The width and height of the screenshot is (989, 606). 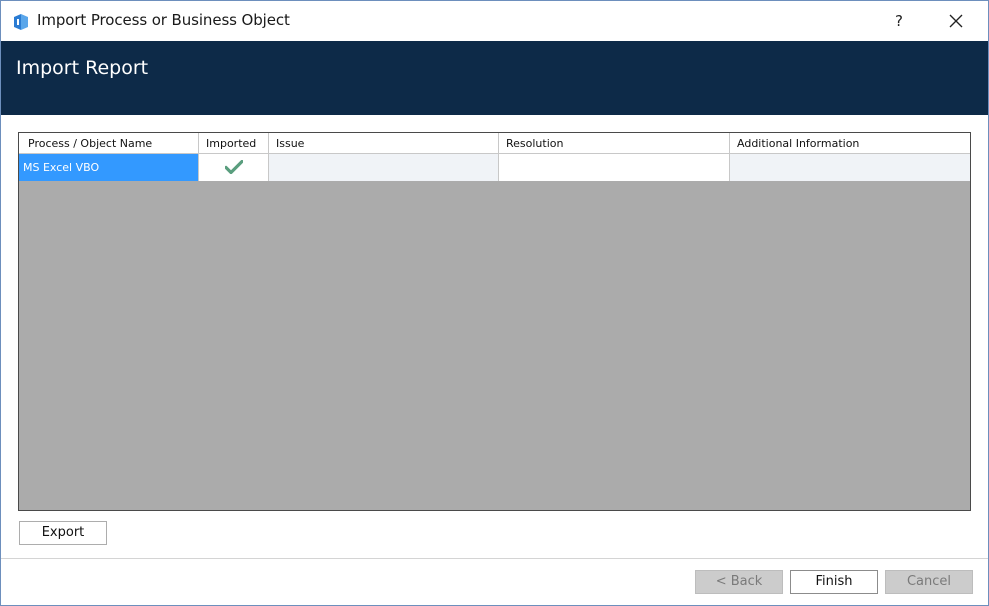 What do you see at coordinates (384, 167) in the screenshot?
I see `cell-issue` at bounding box center [384, 167].